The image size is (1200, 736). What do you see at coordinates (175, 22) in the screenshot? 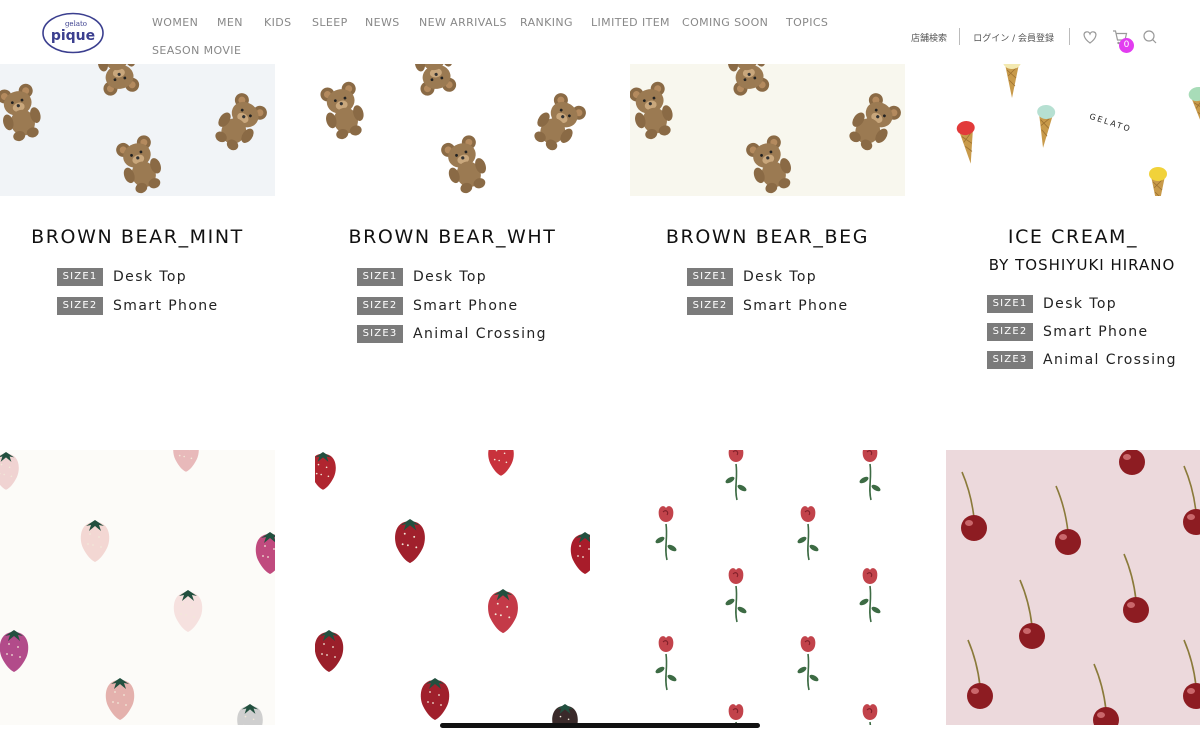
I see `nav-women: WOMEN` at bounding box center [175, 22].